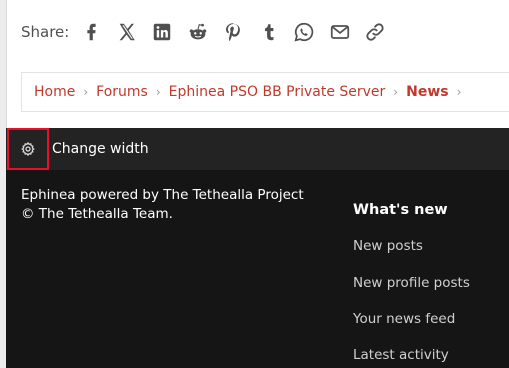  I want to click on footer-link-new-posts: New posts, so click(388, 246).